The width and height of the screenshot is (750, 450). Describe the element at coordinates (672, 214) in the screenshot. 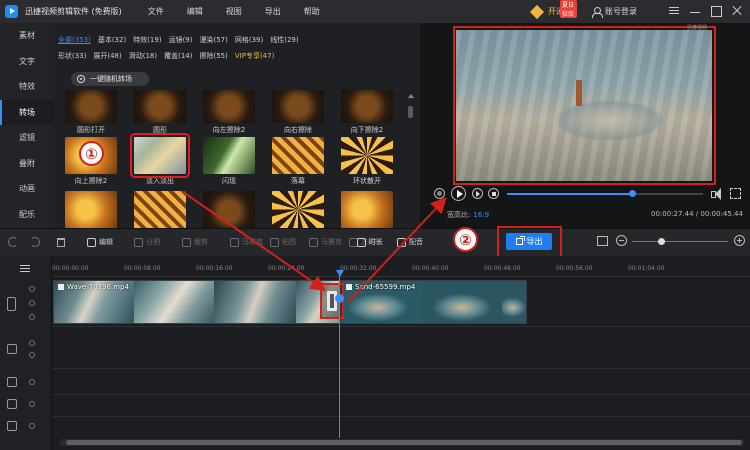

I see `current-time: 00:00:27.44` at that location.